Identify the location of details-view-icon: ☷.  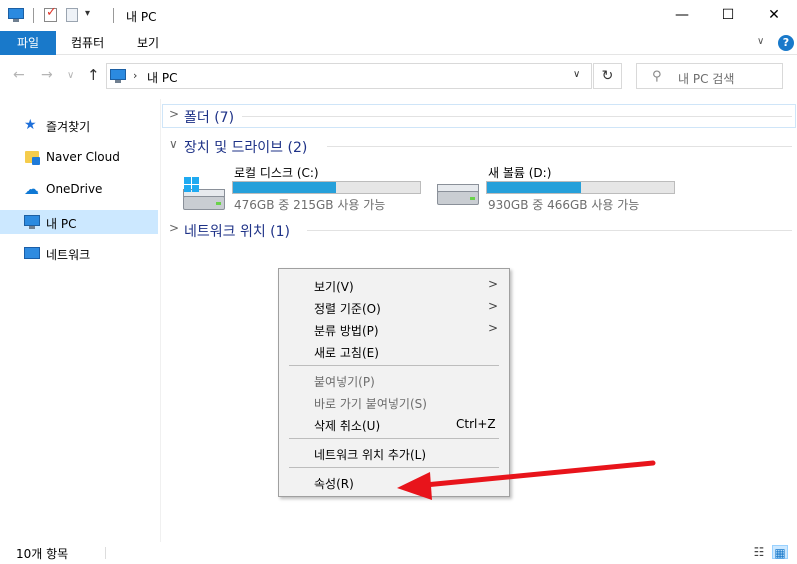
(759, 552).